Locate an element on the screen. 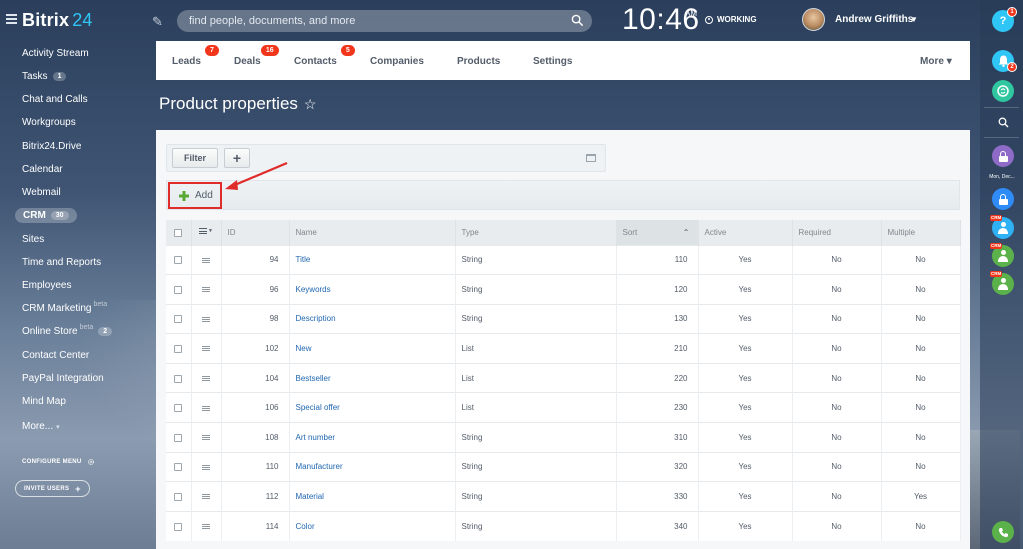 This screenshot has width=1023, height=549. user-avatar is located at coordinates (813, 19).